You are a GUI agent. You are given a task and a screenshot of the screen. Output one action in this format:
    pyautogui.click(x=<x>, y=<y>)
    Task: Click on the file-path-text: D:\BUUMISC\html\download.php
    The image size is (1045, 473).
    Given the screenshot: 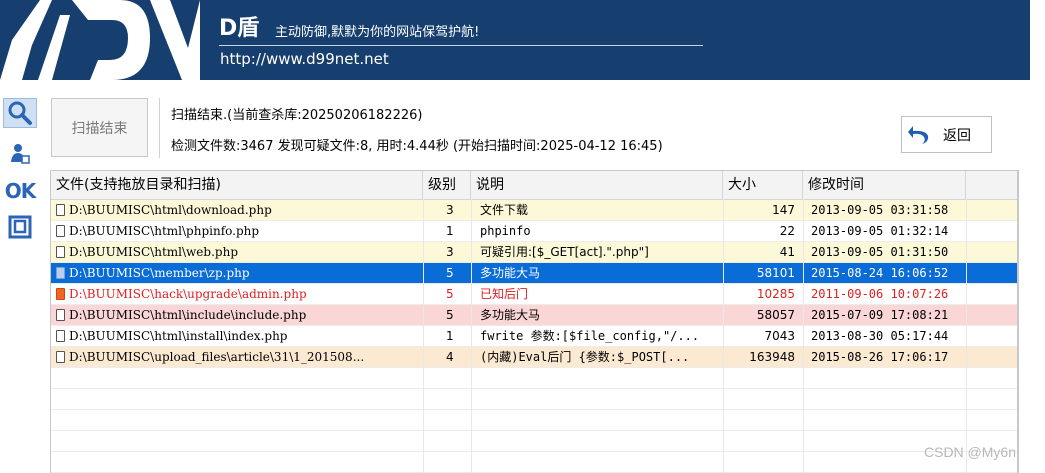 What is the action you would take?
    pyautogui.click(x=170, y=210)
    